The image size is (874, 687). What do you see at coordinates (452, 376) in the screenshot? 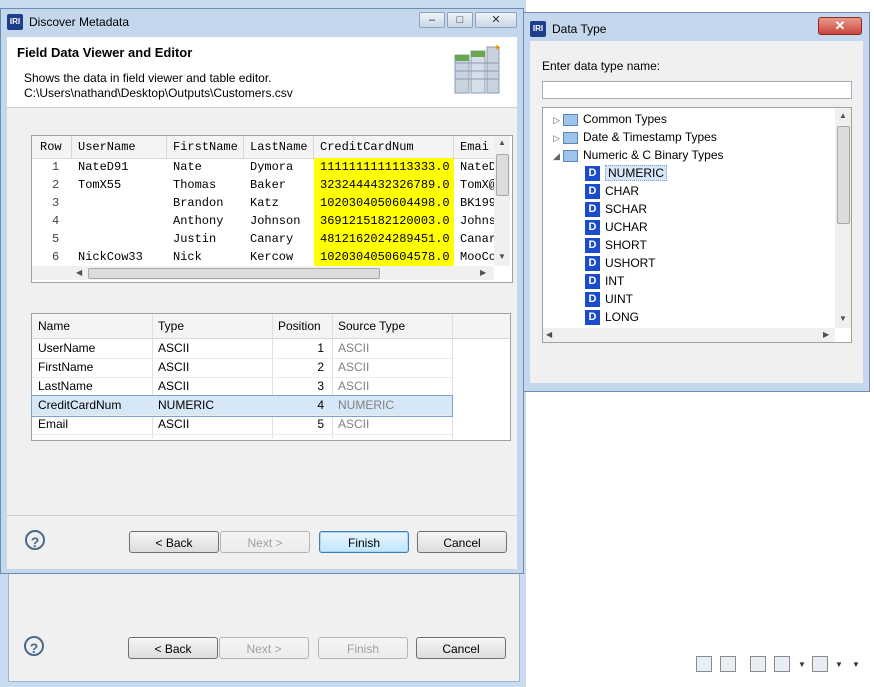
I see `field-col-separator` at bounding box center [452, 376].